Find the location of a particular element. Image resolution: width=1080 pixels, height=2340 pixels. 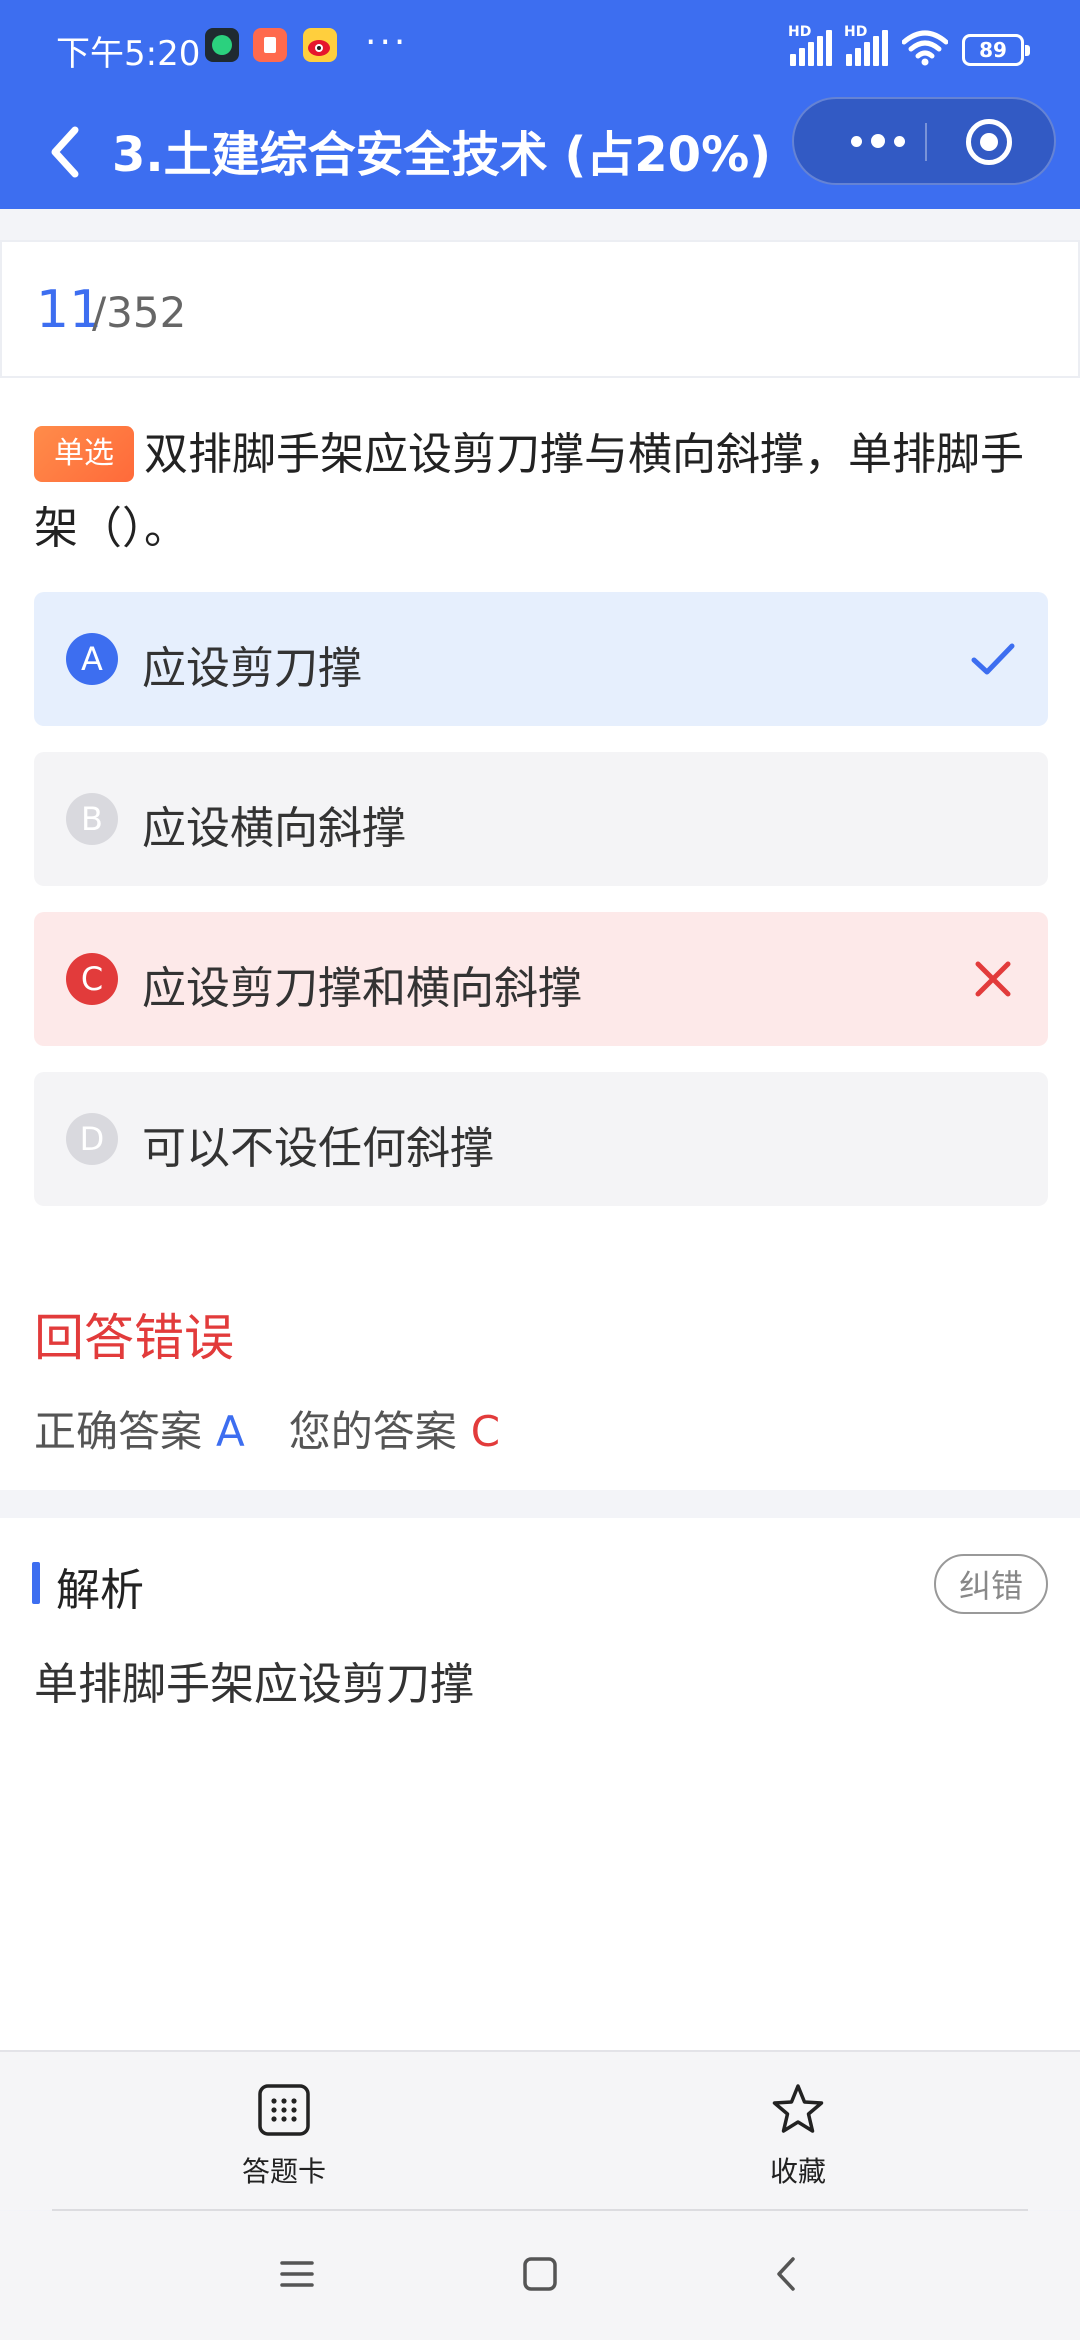

question-stem: 单选 双排脚手架应设剪刀撑与横向斜撑，单排脚手架（）。 is located at coordinates (544, 492).